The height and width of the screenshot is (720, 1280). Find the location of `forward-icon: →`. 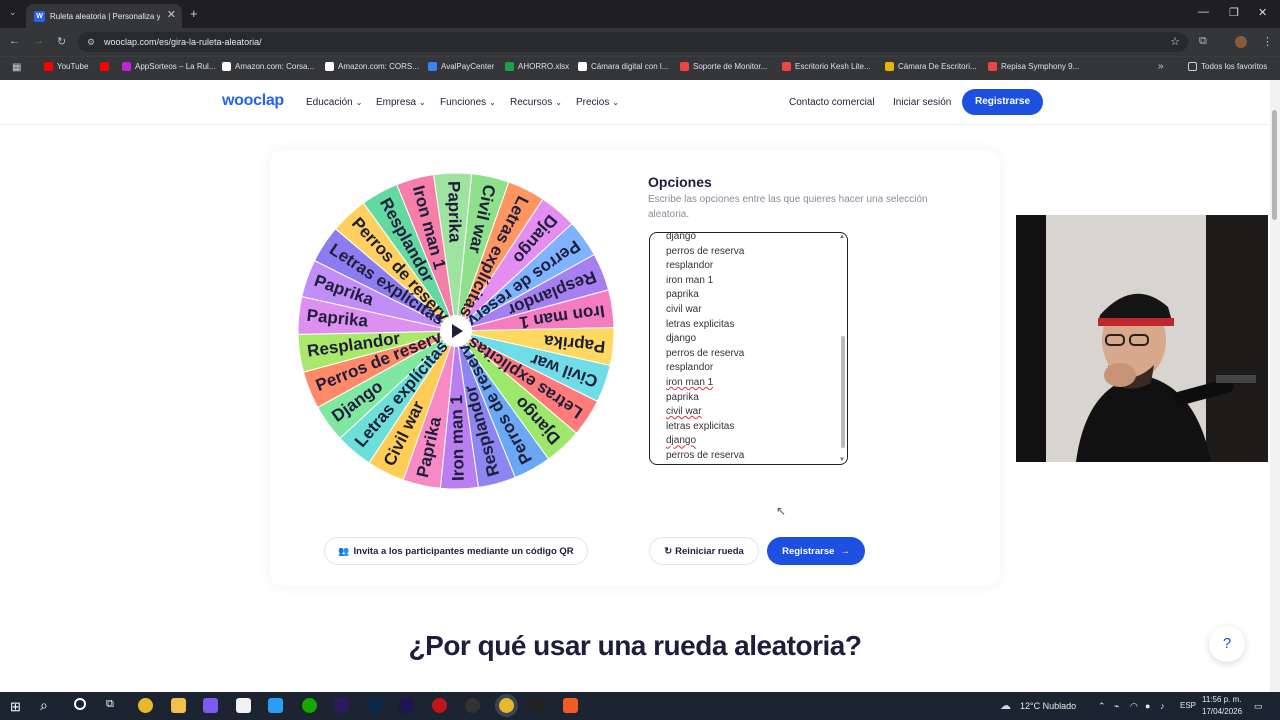

forward-icon: → is located at coordinates (38, 41).